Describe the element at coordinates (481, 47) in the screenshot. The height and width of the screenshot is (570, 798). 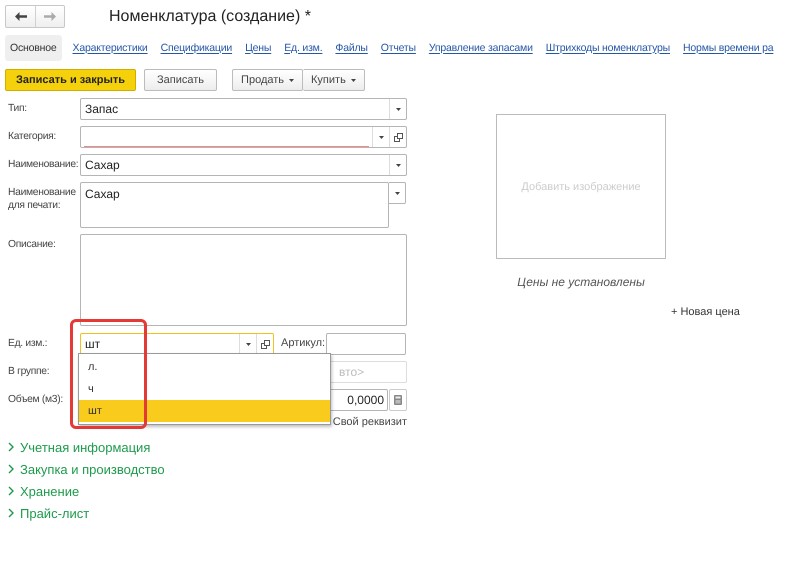
I see `tab: Управление запасами` at that location.